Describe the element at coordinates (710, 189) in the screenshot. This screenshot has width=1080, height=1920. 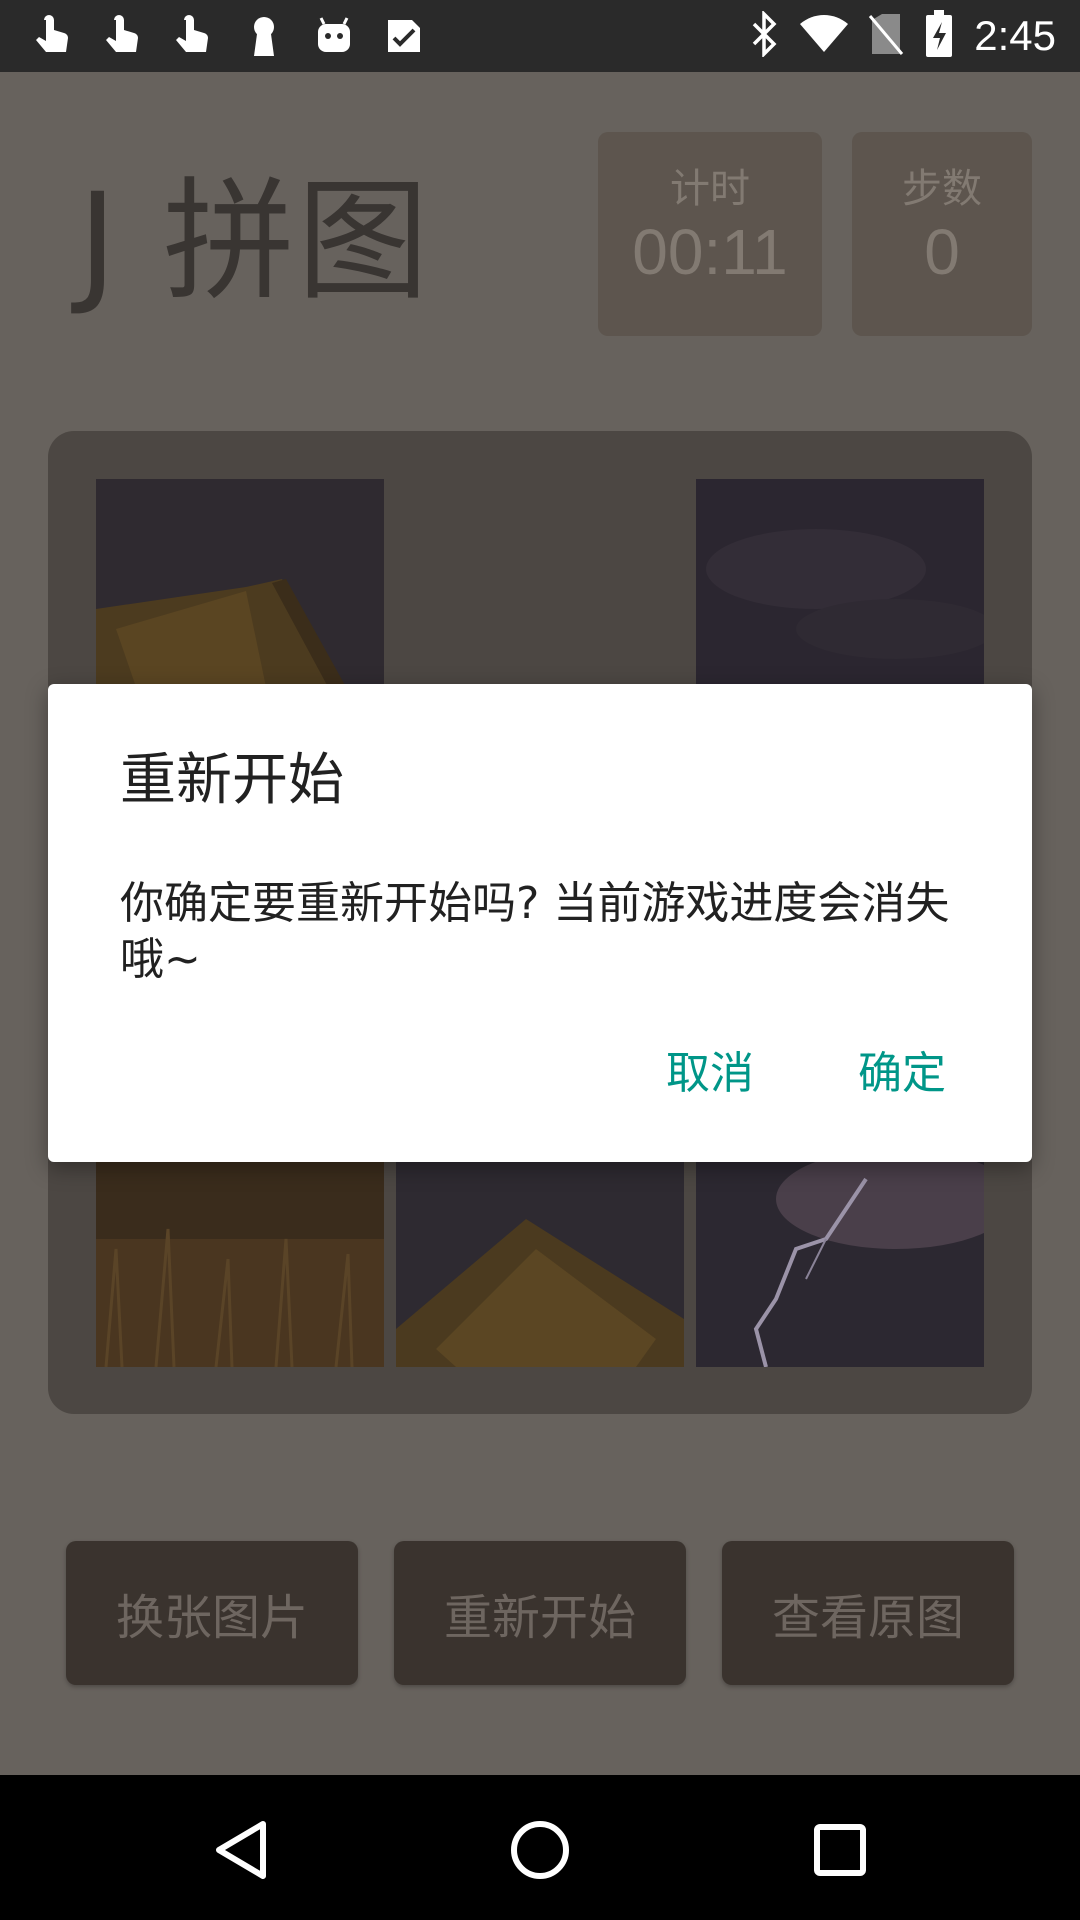
I see `timer-label: 计时` at that location.